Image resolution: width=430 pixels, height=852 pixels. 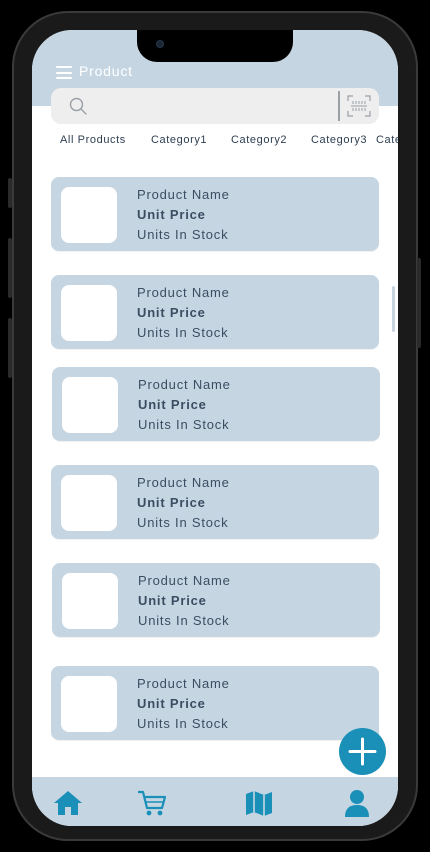 What do you see at coordinates (93, 140) in the screenshot?
I see `tab-all-products: All Products` at bounding box center [93, 140].